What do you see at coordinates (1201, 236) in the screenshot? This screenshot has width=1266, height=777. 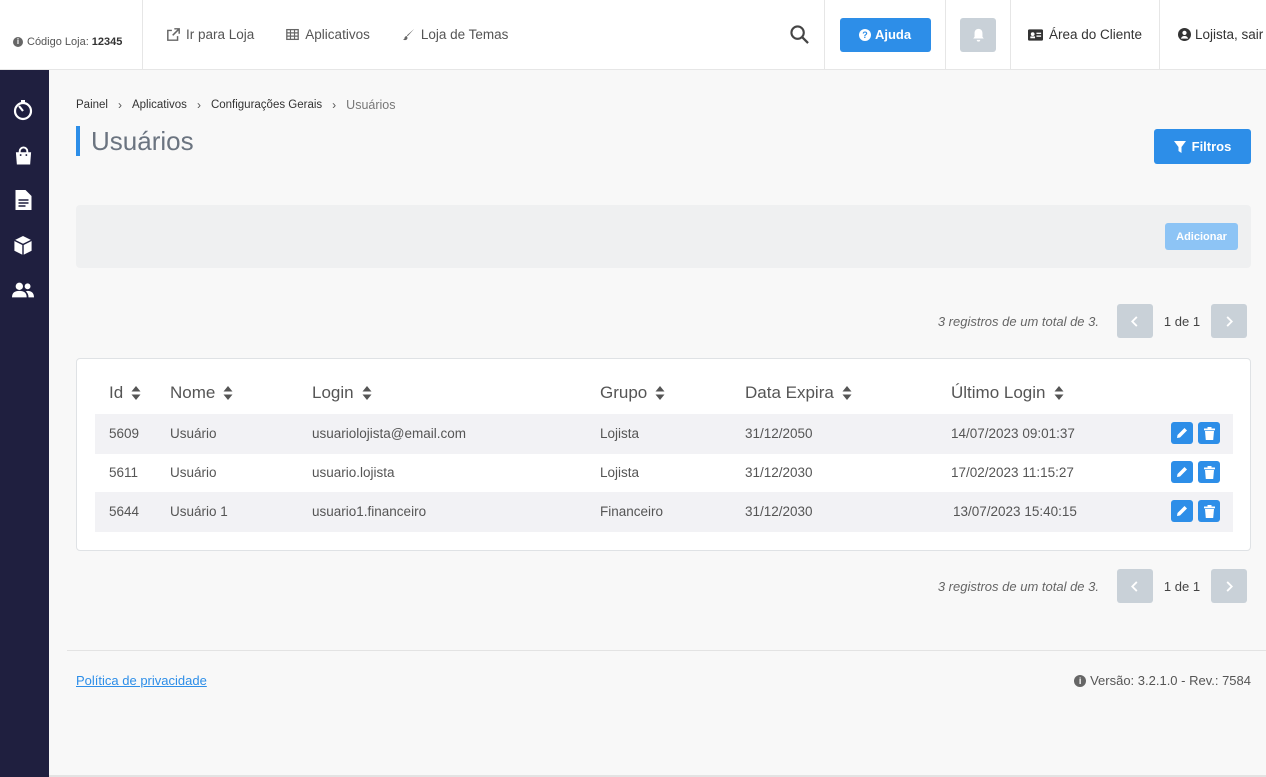 I see `add-button: Adicionar` at bounding box center [1201, 236].